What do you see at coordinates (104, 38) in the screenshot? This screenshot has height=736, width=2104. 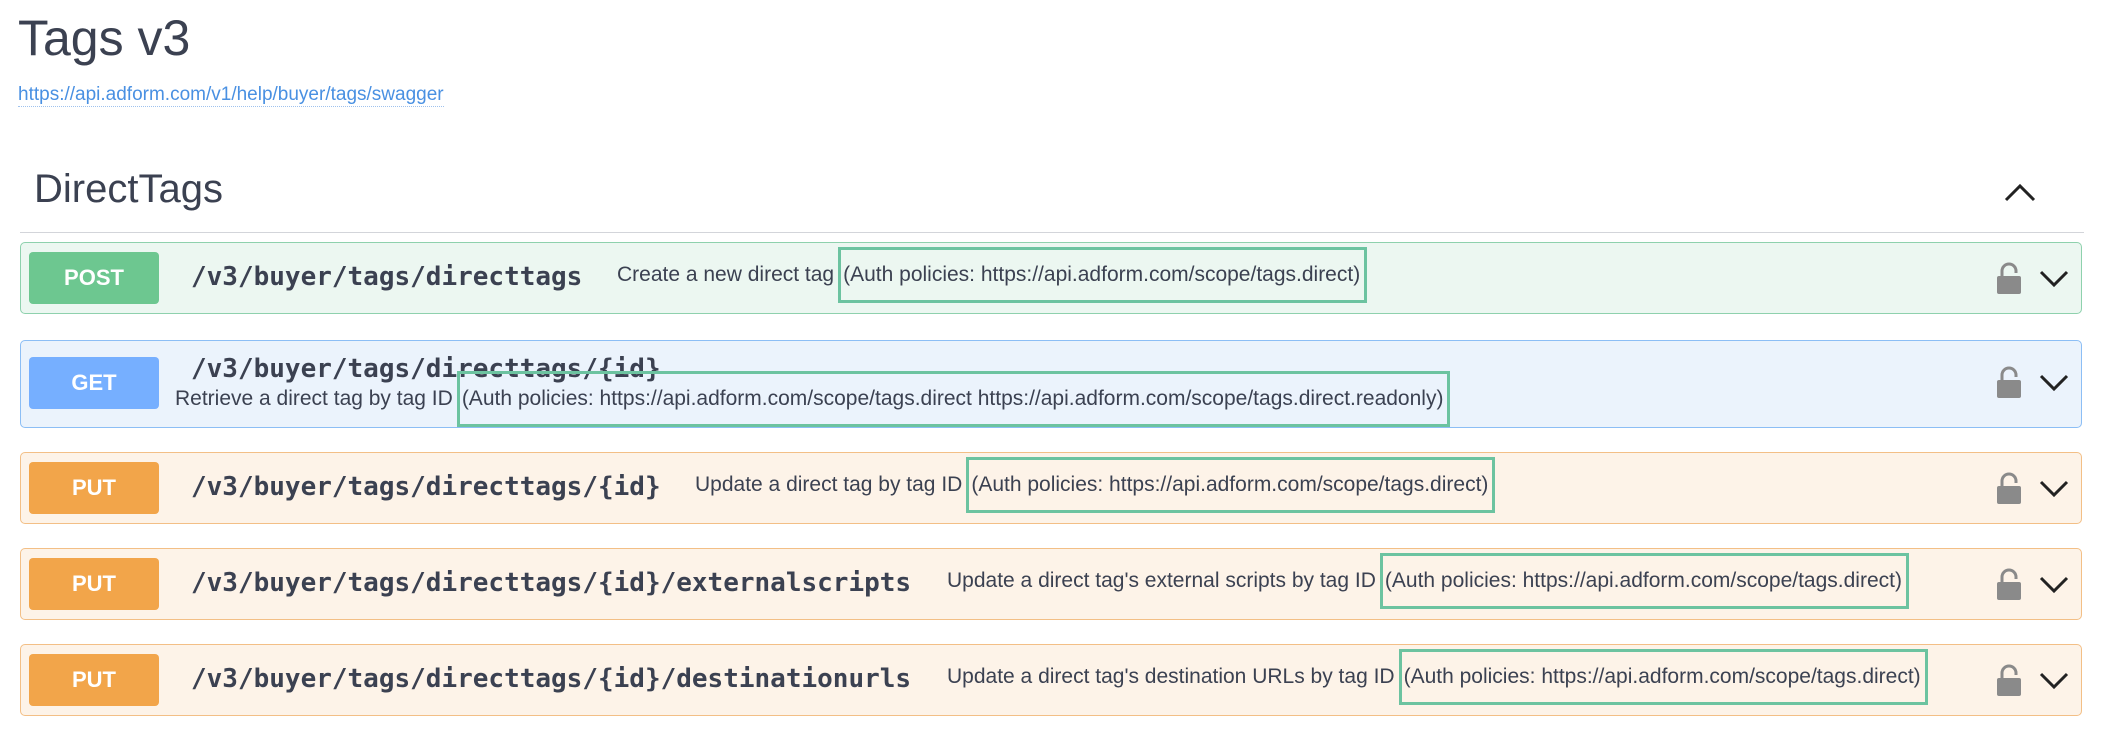 I see `page-title: Tags v3` at bounding box center [104, 38].